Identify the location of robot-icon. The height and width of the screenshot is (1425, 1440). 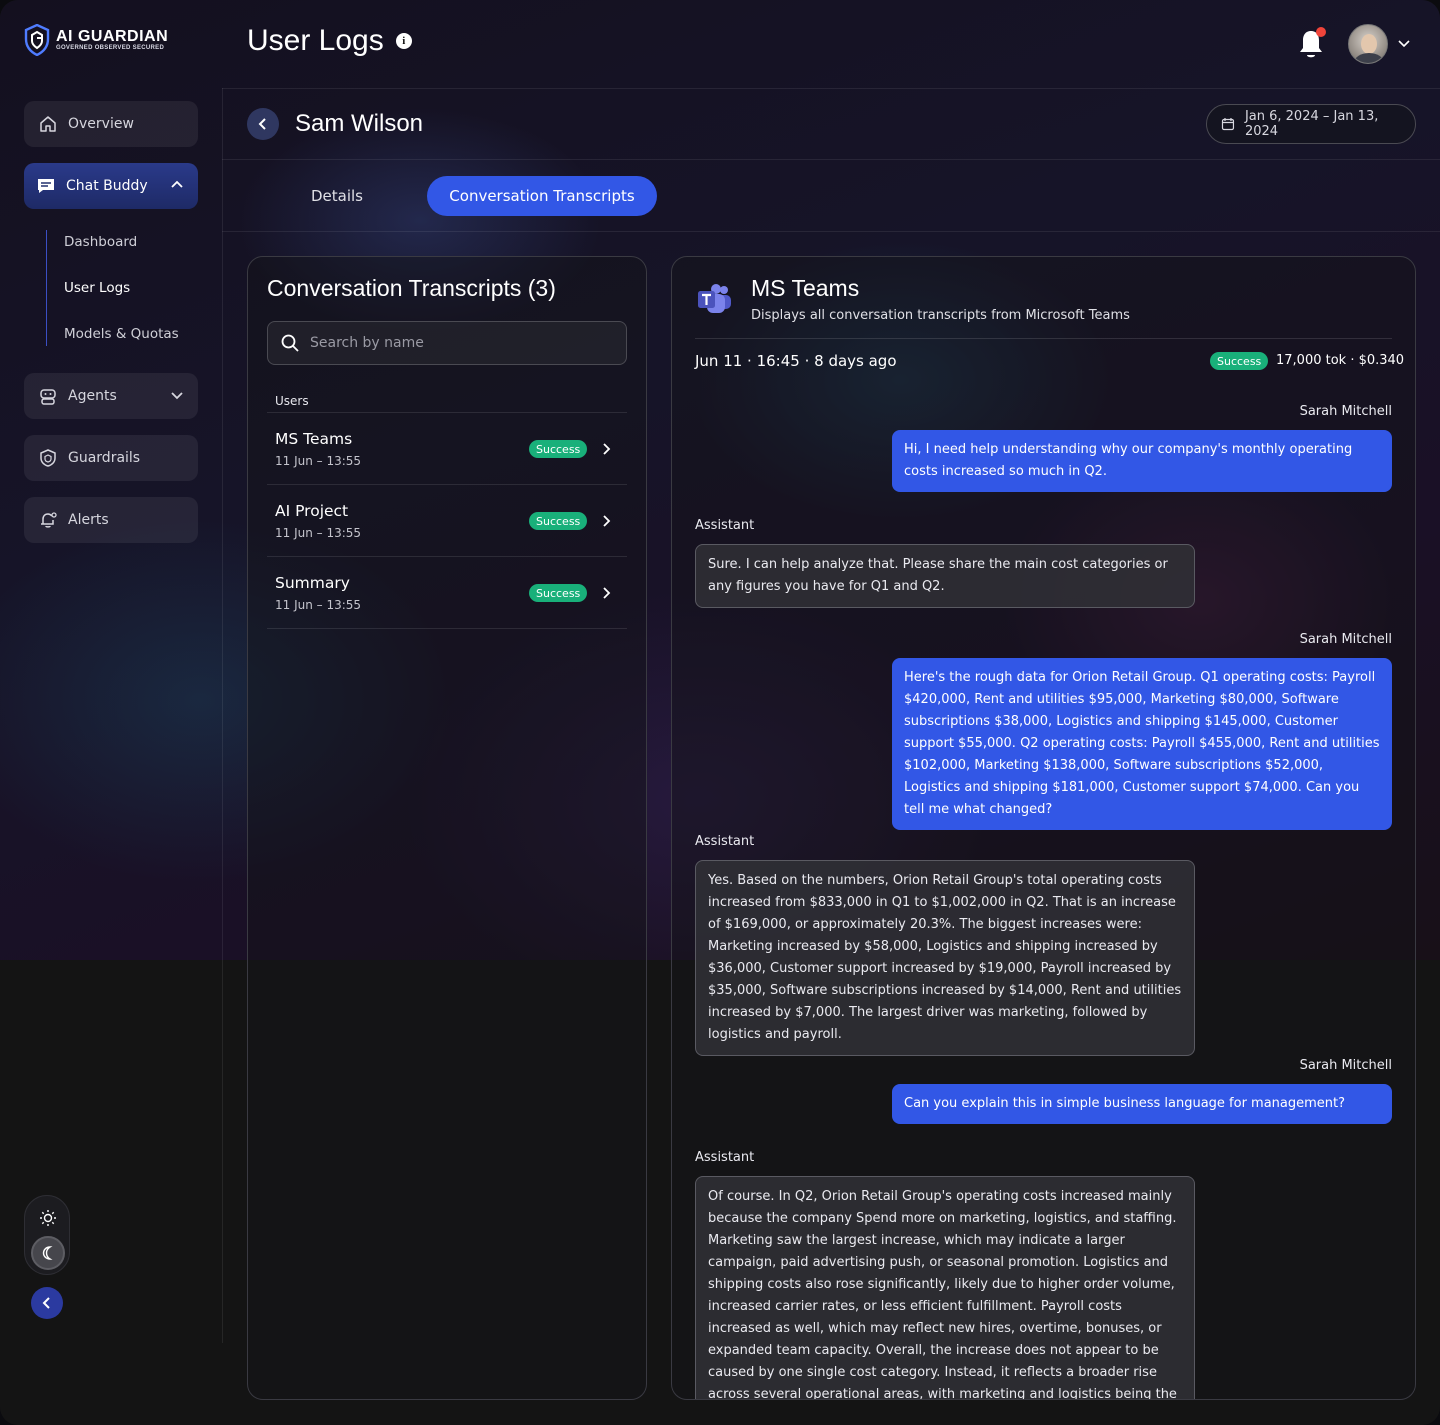
(48, 397).